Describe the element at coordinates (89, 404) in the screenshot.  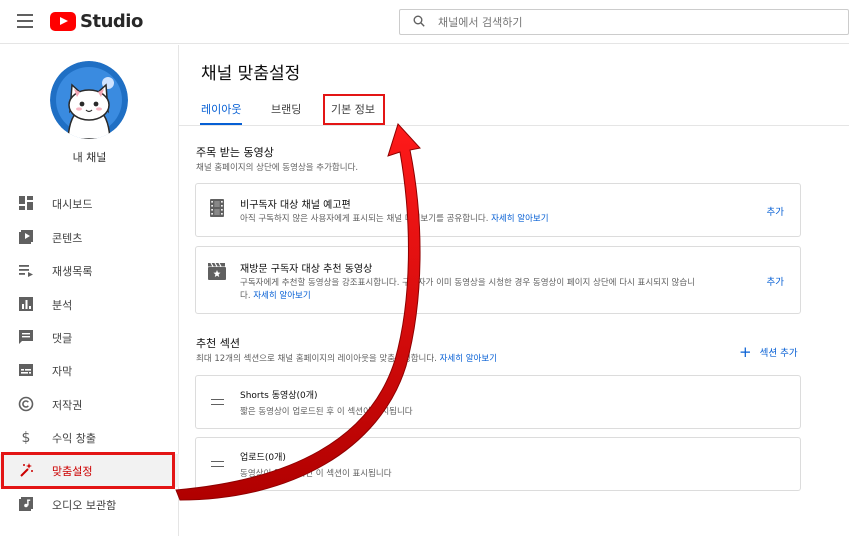
I see `sidebar-item-copyright: 저작권` at that location.